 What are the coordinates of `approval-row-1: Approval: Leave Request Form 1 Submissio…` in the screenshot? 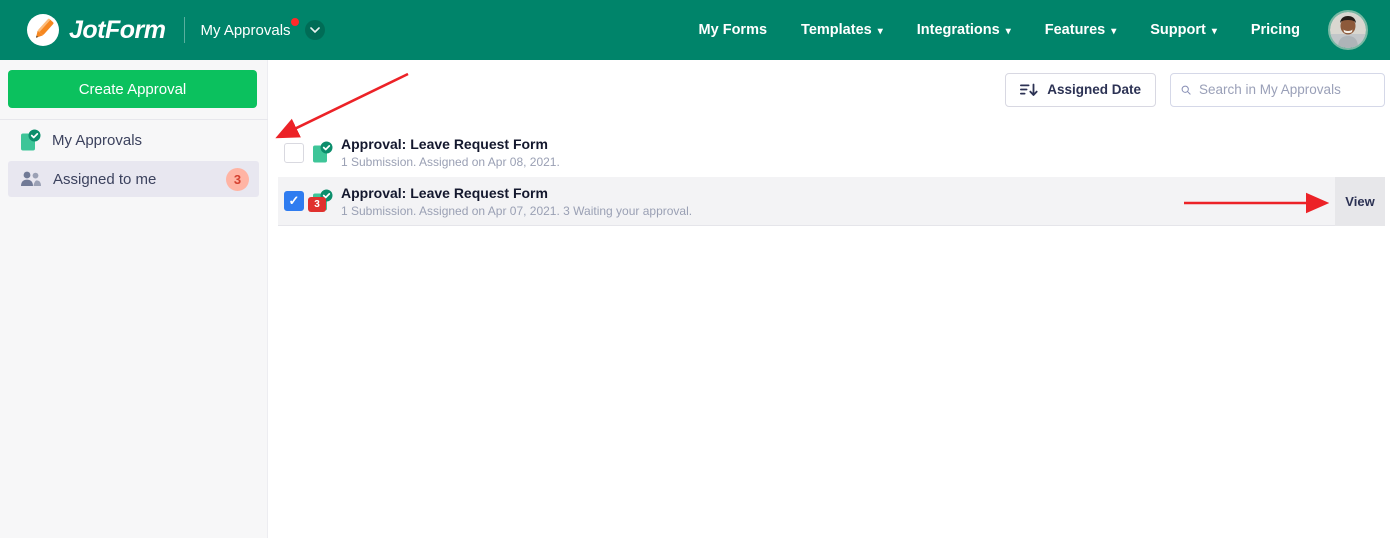 It's located at (831, 152).